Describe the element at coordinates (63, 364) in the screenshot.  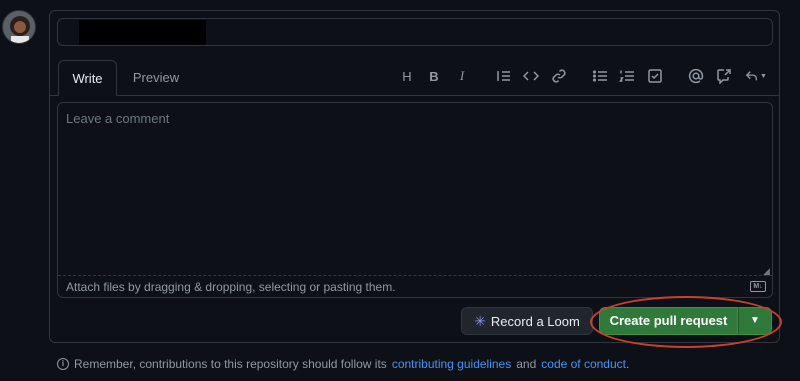
I see `info-icon: i` at that location.